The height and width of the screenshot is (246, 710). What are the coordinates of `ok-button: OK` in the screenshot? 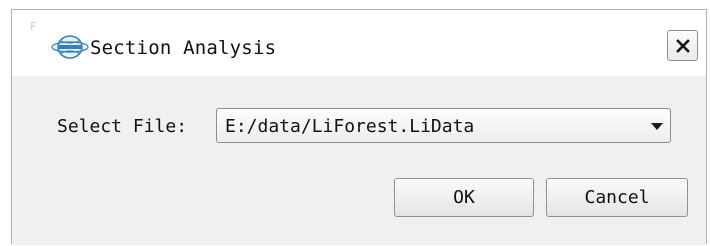 It's located at (464, 197).